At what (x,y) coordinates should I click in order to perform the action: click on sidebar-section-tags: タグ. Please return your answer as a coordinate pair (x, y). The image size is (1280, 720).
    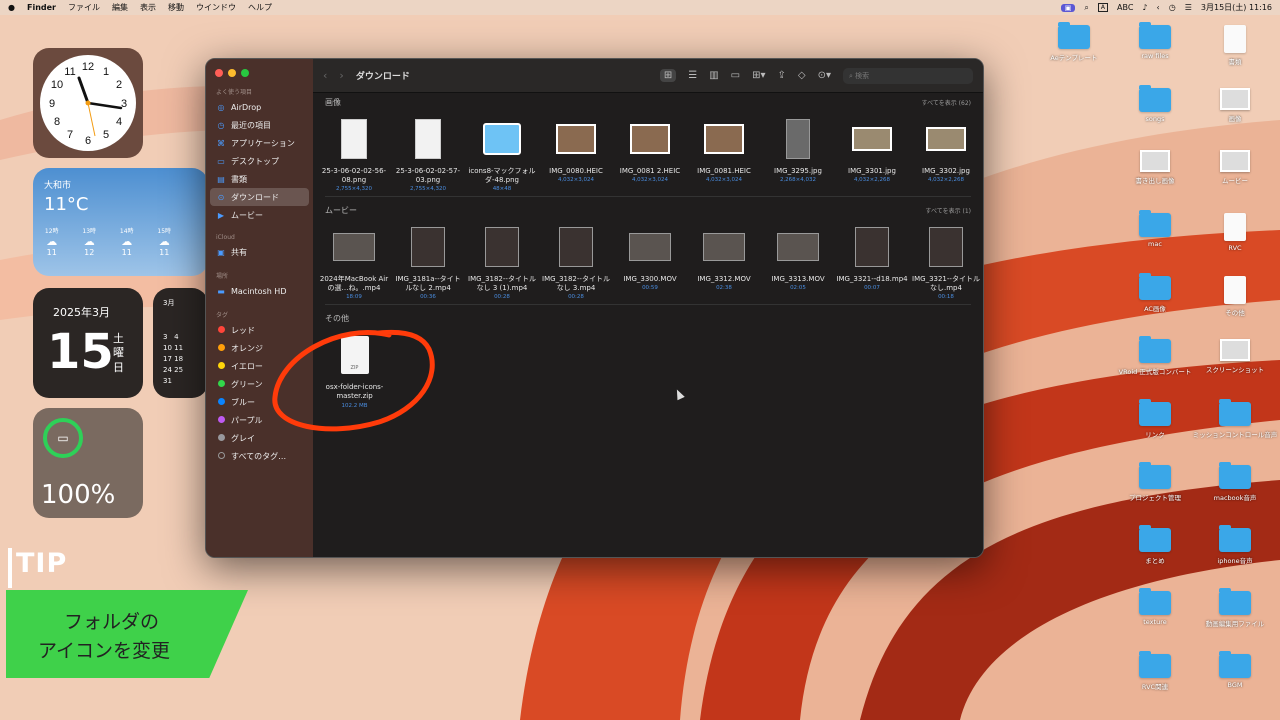
    Looking at the image, I should click on (222, 315).